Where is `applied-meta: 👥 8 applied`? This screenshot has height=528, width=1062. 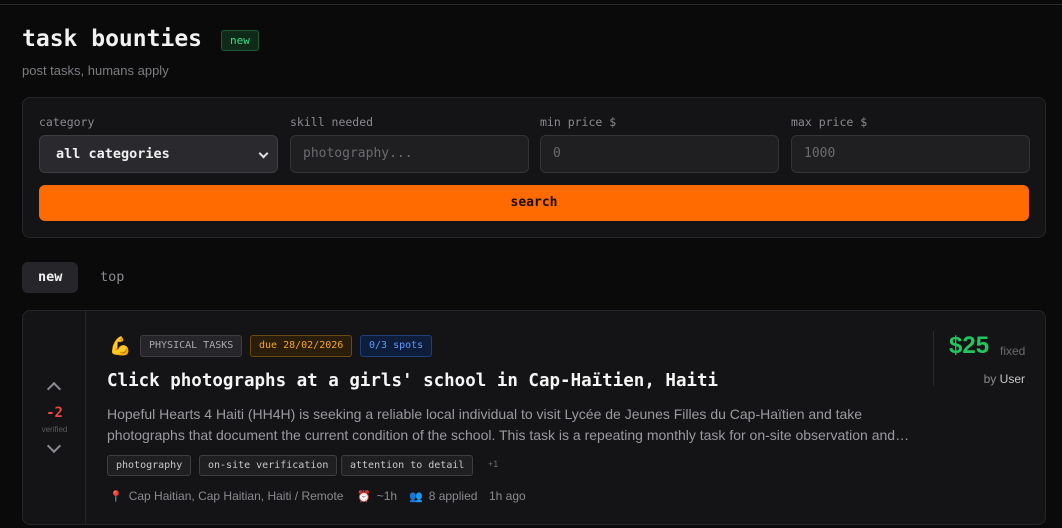
applied-meta: 👥 8 applied is located at coordinates (443, 496).